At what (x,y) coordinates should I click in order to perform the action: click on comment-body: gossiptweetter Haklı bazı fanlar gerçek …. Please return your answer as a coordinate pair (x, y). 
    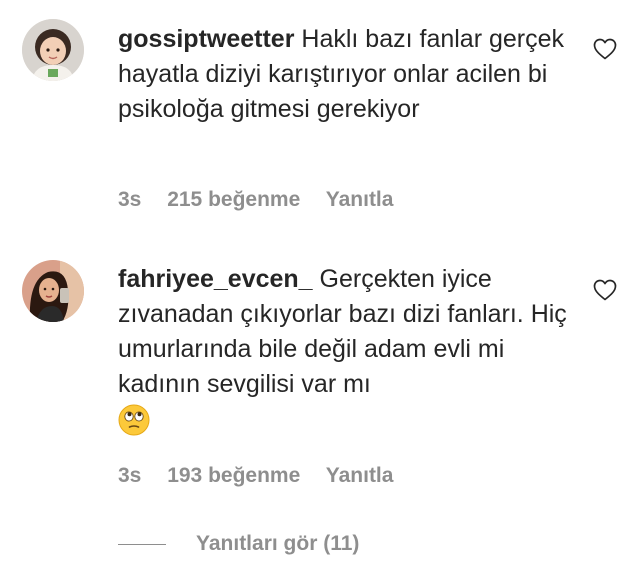
    Looking at the image, I should click on (348, 74).